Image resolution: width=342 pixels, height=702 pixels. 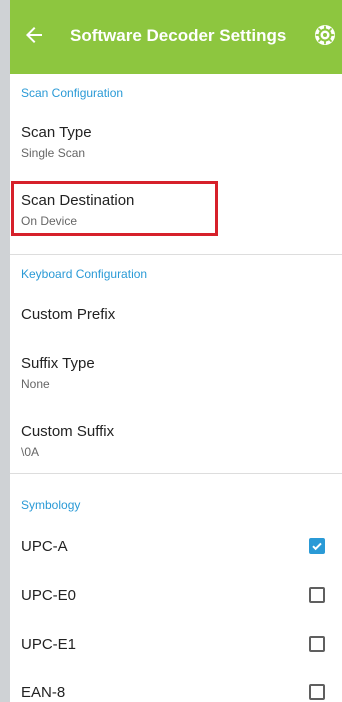 What do you see at coordinates (176, 693) in the screenshot?
I see `pref-ean-8: EAN-8` at bounding box center [176, 693].